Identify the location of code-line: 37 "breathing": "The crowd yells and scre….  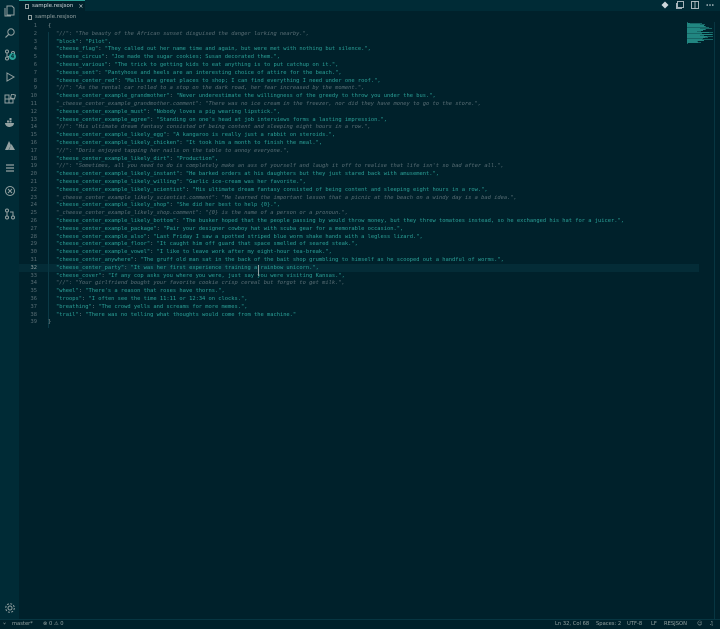
(359, 307).